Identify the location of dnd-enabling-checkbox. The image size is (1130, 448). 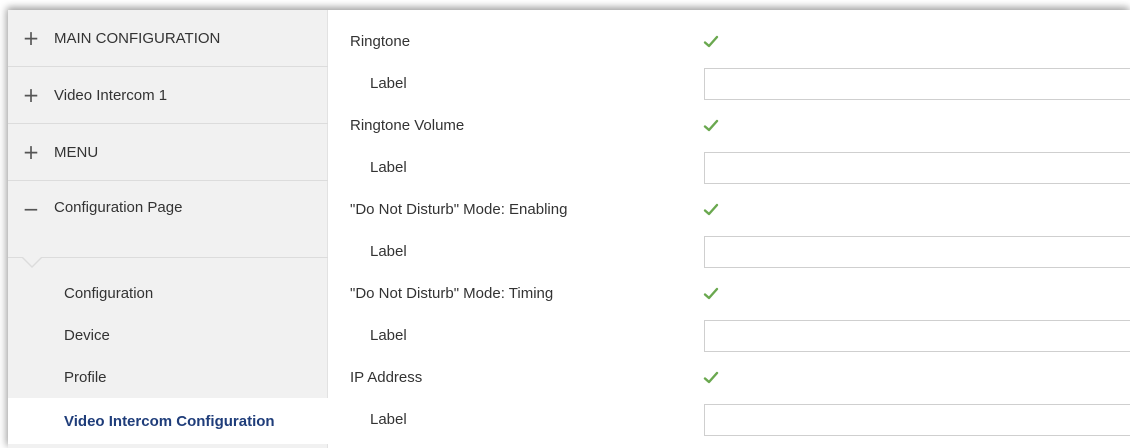
(711, 210).